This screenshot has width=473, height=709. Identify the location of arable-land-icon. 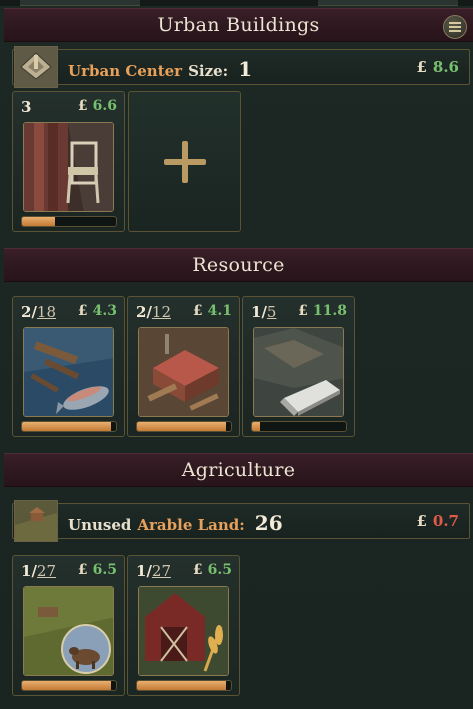
(36, 521).